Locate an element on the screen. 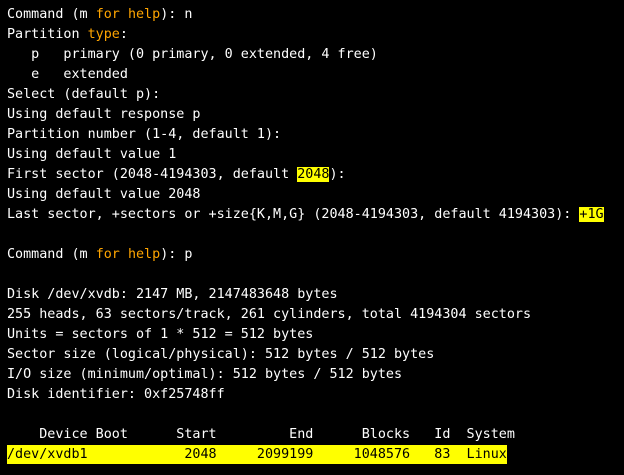 This screenshot has height=475, width=624. highlighted-text: +1G is located at coordinates (591, 214).